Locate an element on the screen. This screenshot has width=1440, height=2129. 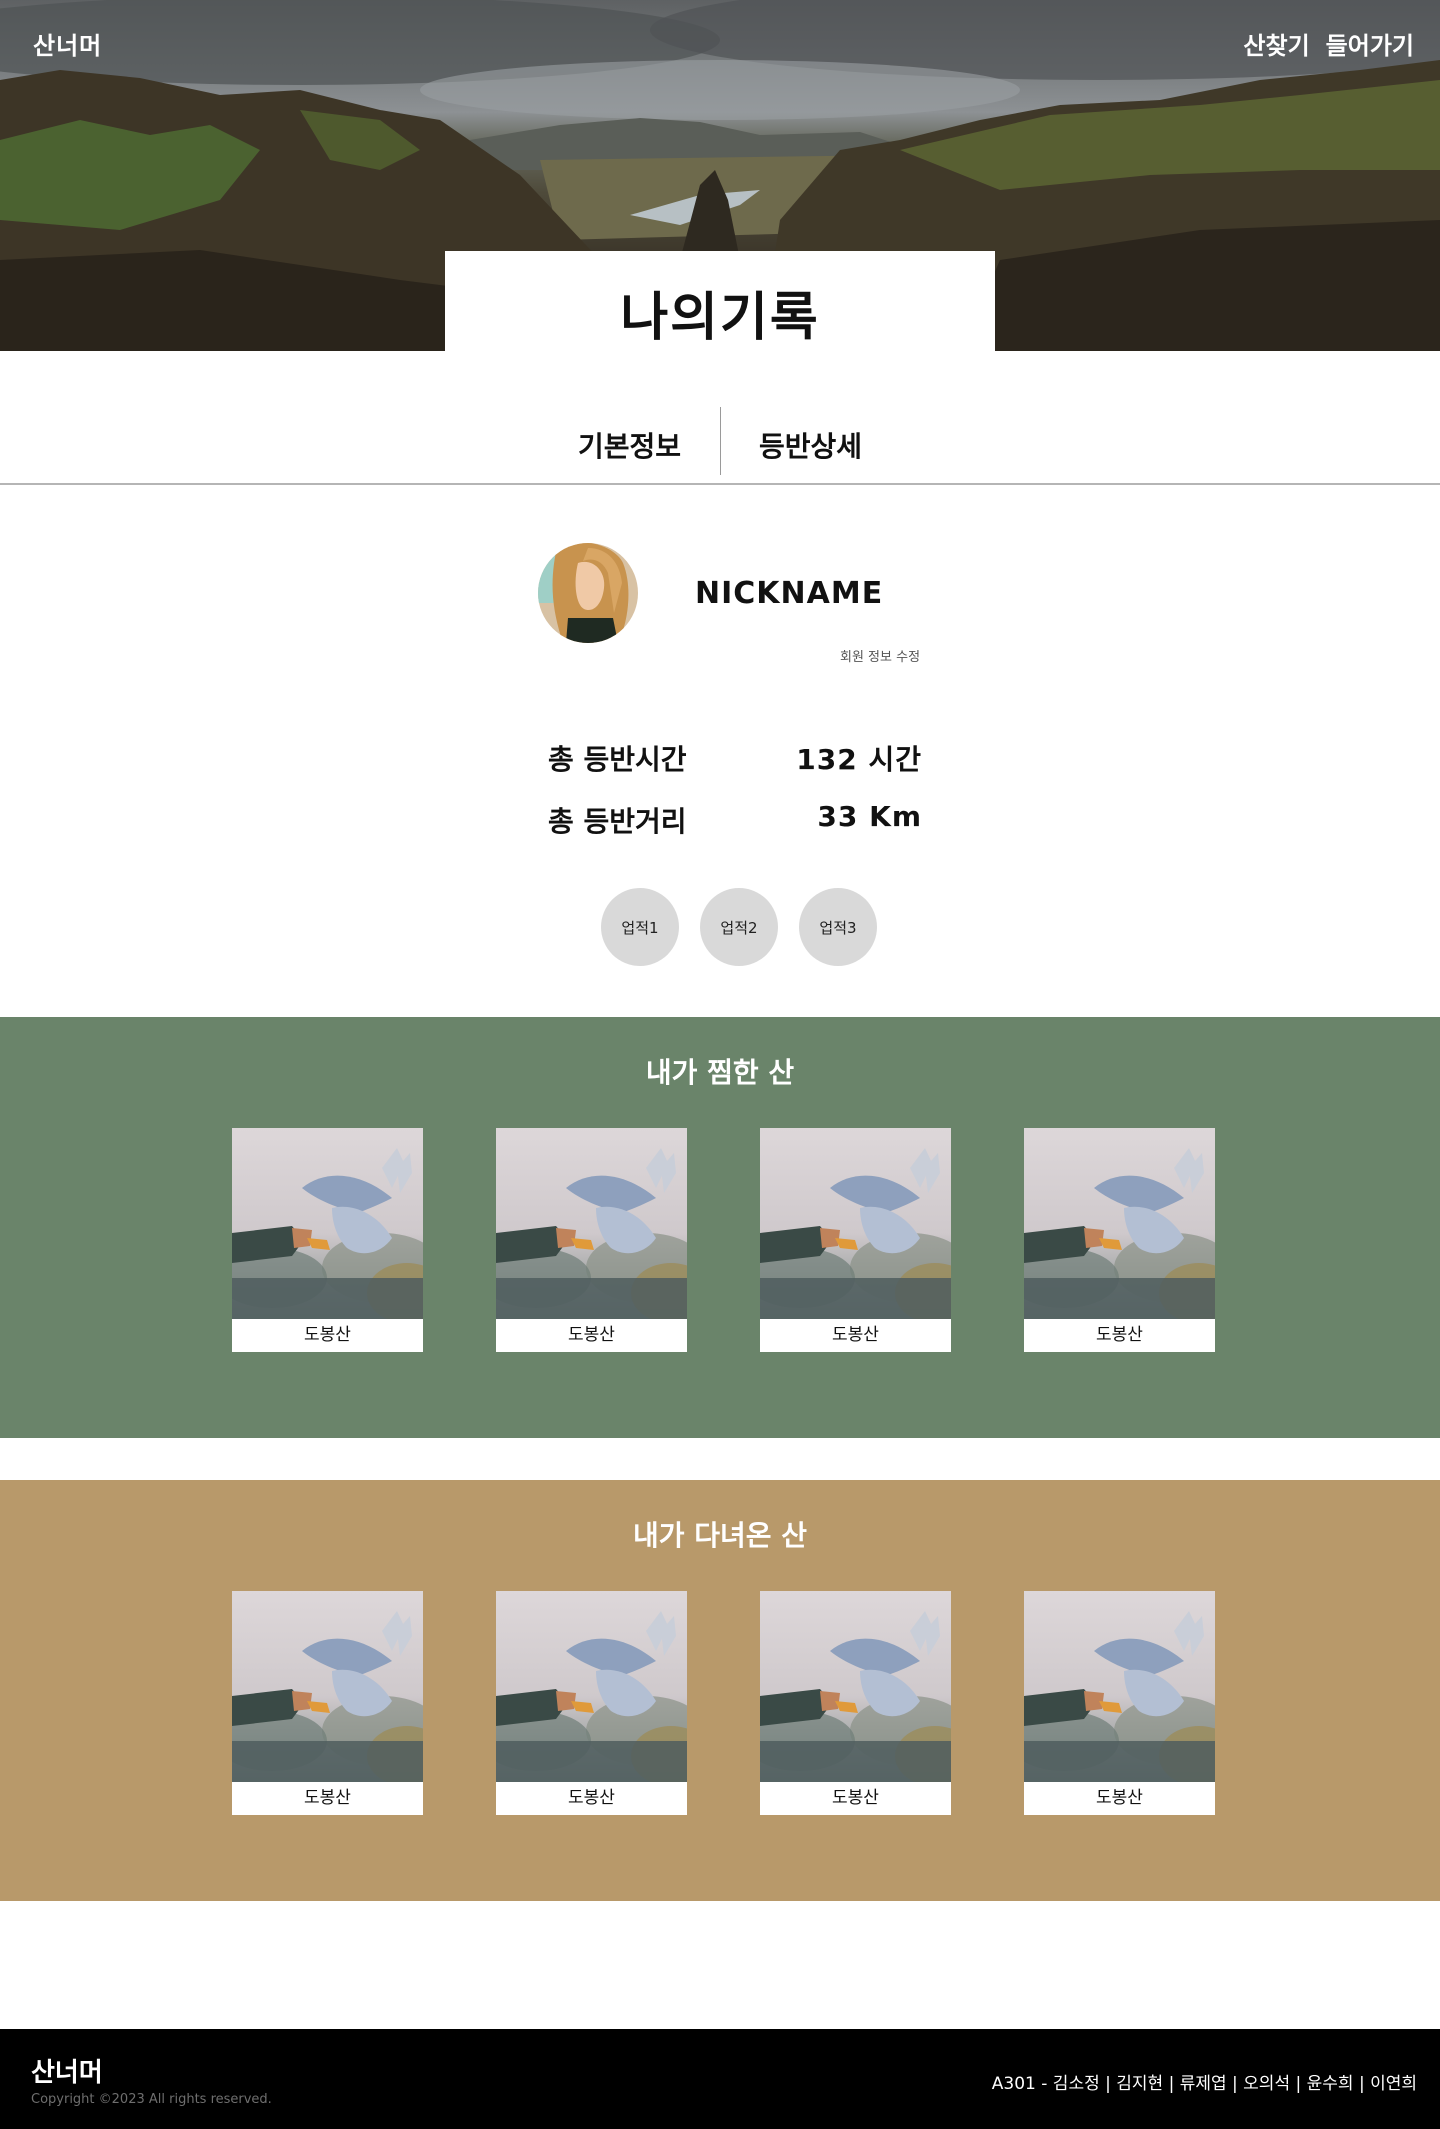
achievement-badge-3: 업적3 is located at coordinates (838, 927).